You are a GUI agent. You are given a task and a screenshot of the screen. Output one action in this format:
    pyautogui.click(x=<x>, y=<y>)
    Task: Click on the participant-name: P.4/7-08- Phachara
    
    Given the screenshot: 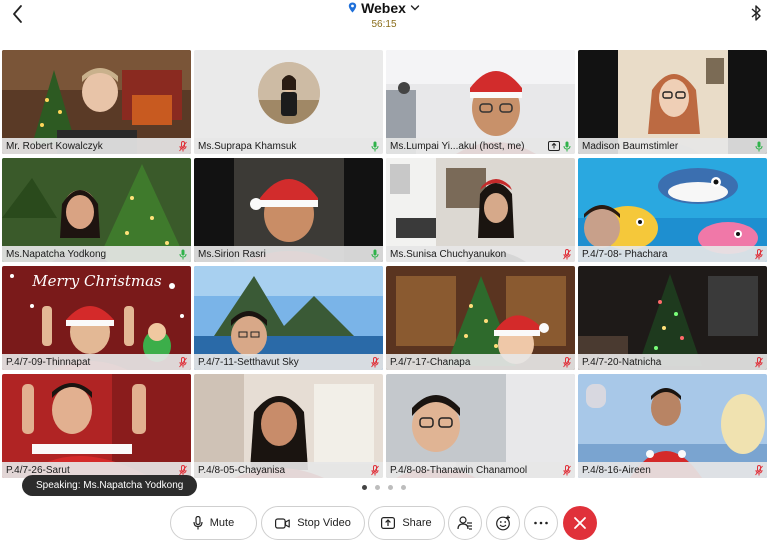 What is the action you would take?
    pyautogui.click(x=625, y=254)
    